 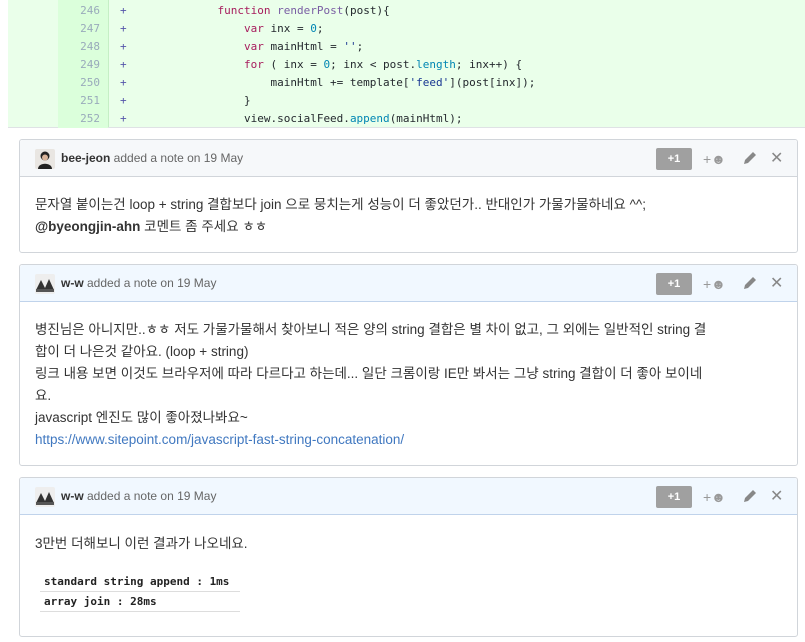 What do you see at coordinates (87, 226) in the screenshot?
I see `user-mention: @byeongjin-ahn` at bounding box center [87, 226].